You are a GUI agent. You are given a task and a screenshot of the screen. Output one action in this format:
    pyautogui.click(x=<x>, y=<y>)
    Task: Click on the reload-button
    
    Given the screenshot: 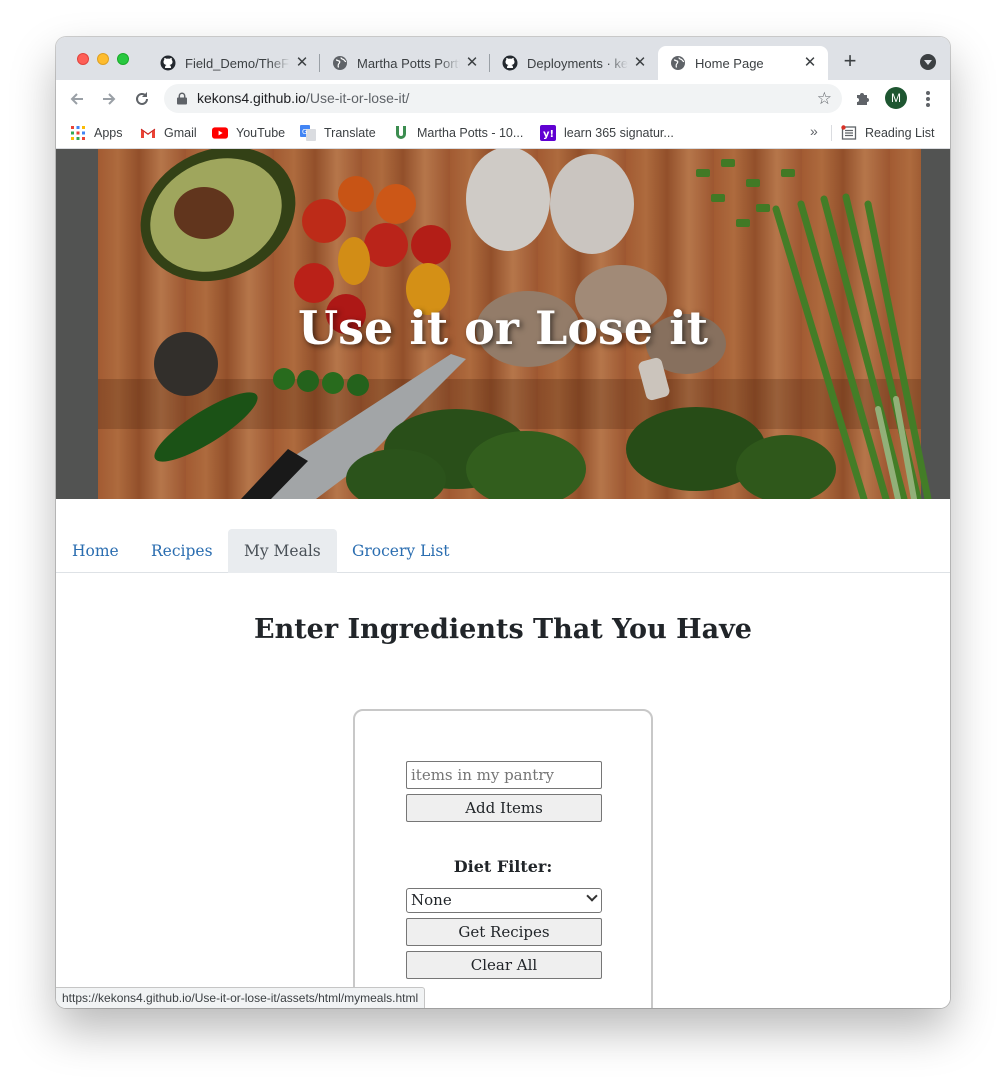 What is the action you would take?
    pyautogui.click(x=142, y=99)
    